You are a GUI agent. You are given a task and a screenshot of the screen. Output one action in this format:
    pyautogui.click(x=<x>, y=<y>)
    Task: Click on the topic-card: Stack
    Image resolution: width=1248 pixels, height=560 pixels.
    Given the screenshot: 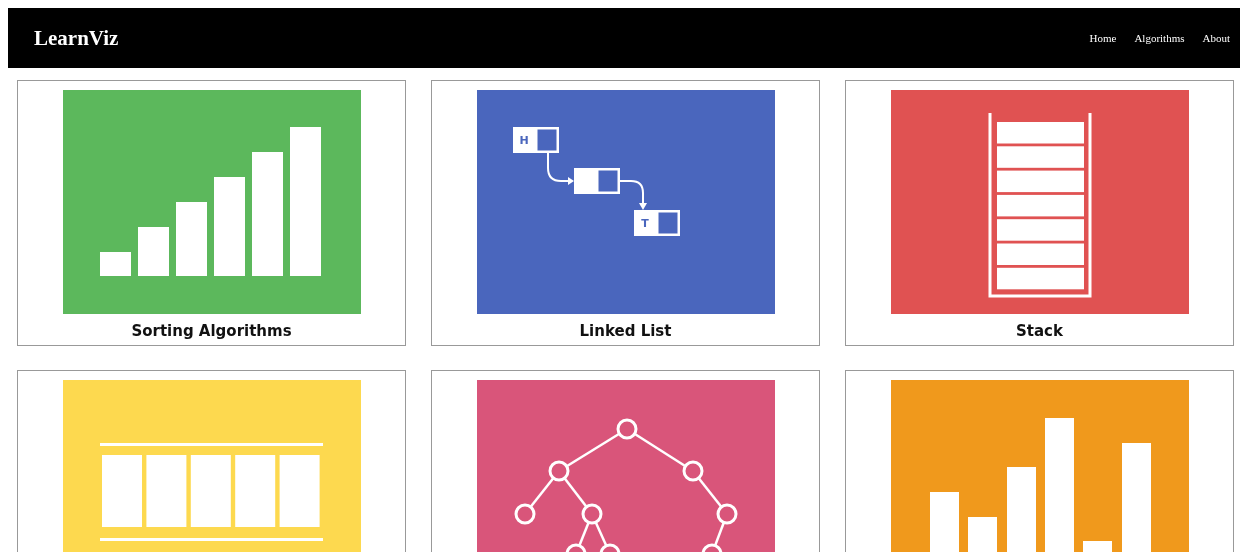 What is the action you would take?
    pyautogui.click(x=1039, y=213)
    